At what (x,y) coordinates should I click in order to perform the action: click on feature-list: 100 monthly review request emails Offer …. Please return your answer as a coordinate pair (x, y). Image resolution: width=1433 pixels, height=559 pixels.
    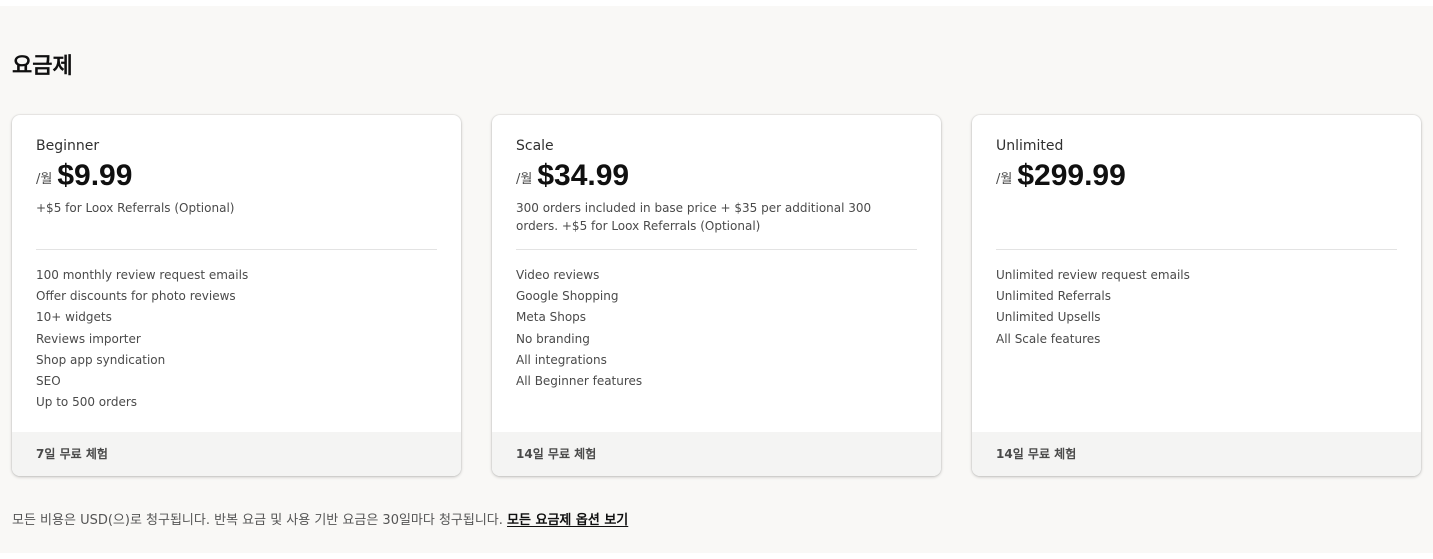
    Looking at the image, I should click on (142, 339).